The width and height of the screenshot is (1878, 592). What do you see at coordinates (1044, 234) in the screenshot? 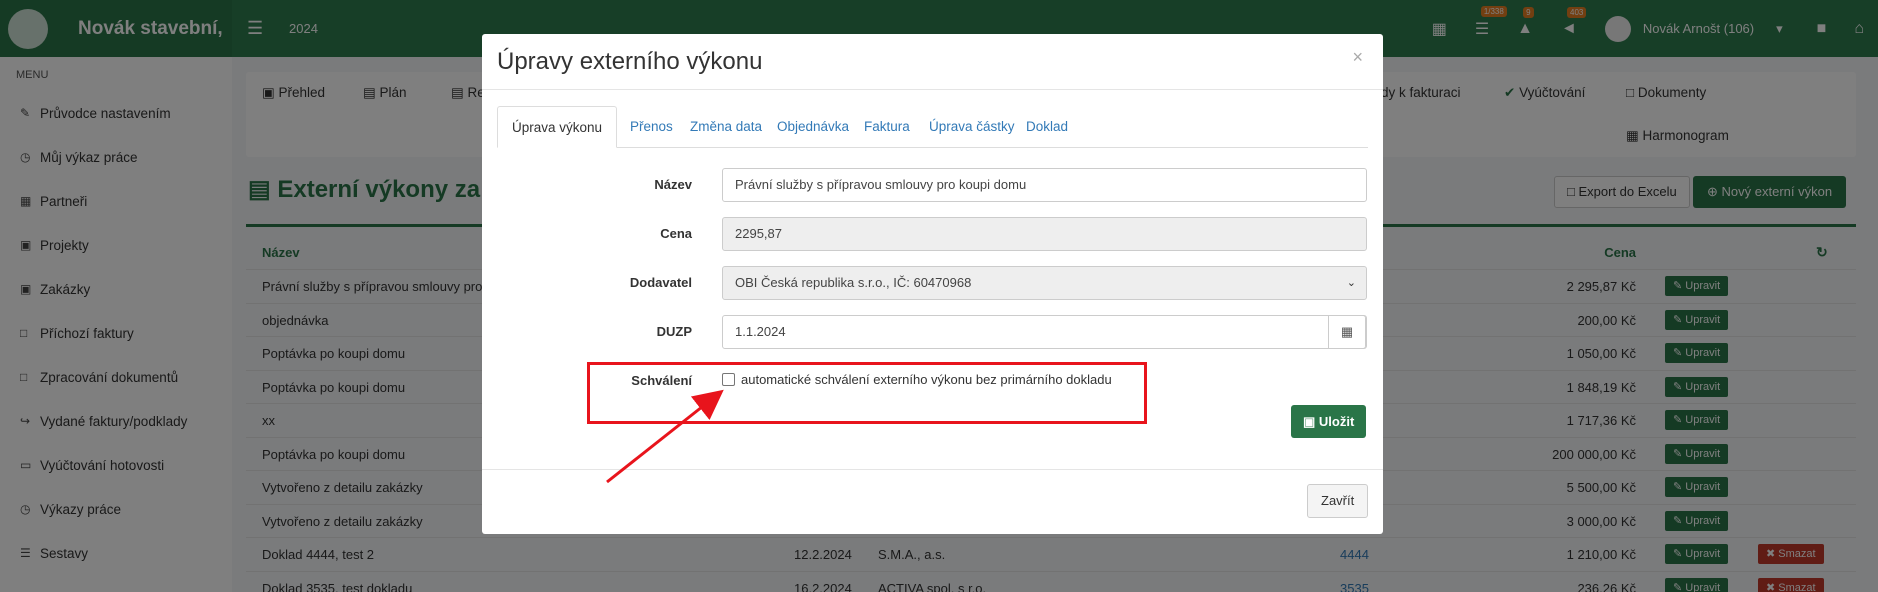
I see `price-input: 2295,87` at bounding box center [1044, 234].